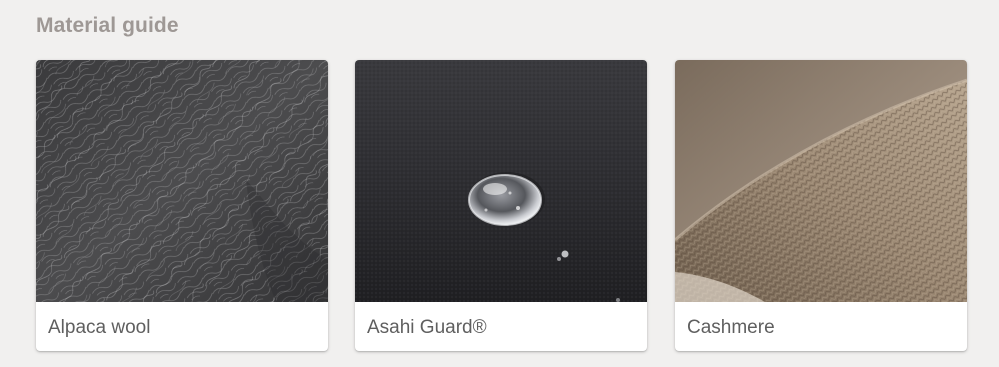  I want to click on card-label: Cashmere, so click(731, 327).